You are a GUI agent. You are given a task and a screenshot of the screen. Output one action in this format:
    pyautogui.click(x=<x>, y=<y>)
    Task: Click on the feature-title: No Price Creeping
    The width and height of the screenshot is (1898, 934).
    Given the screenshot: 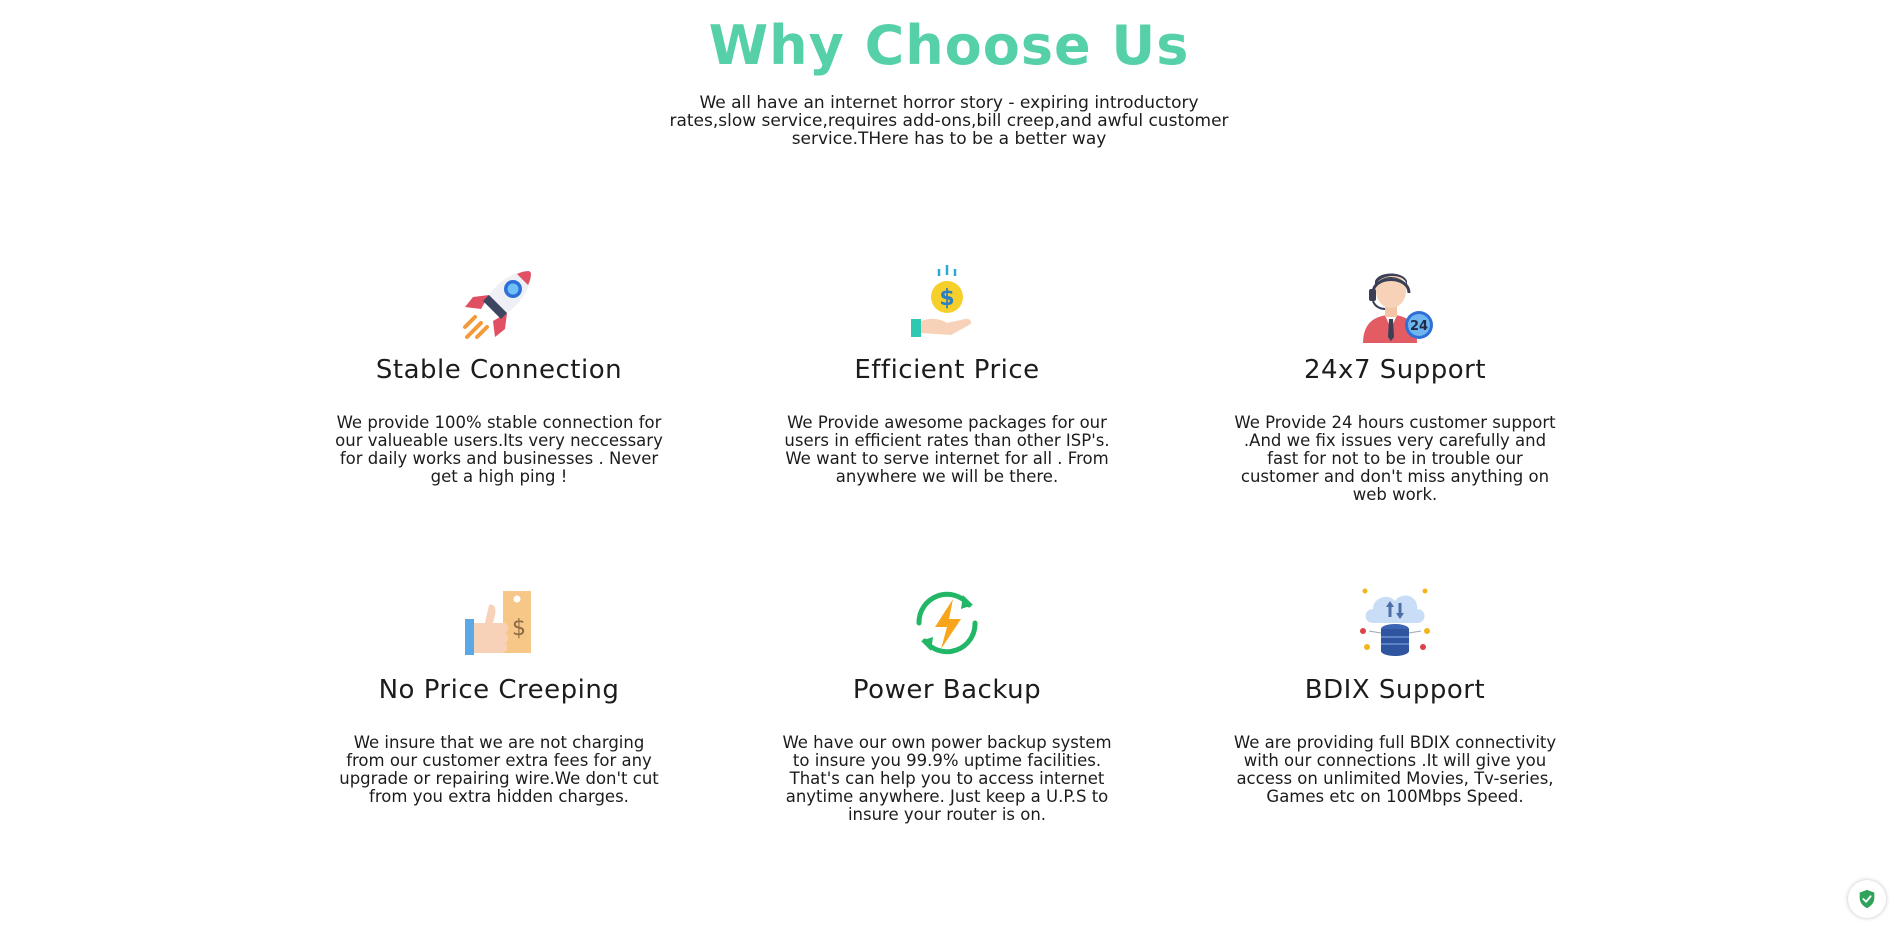 What is the action you would take?
    pyautogui.click(x=499, y=690)
    